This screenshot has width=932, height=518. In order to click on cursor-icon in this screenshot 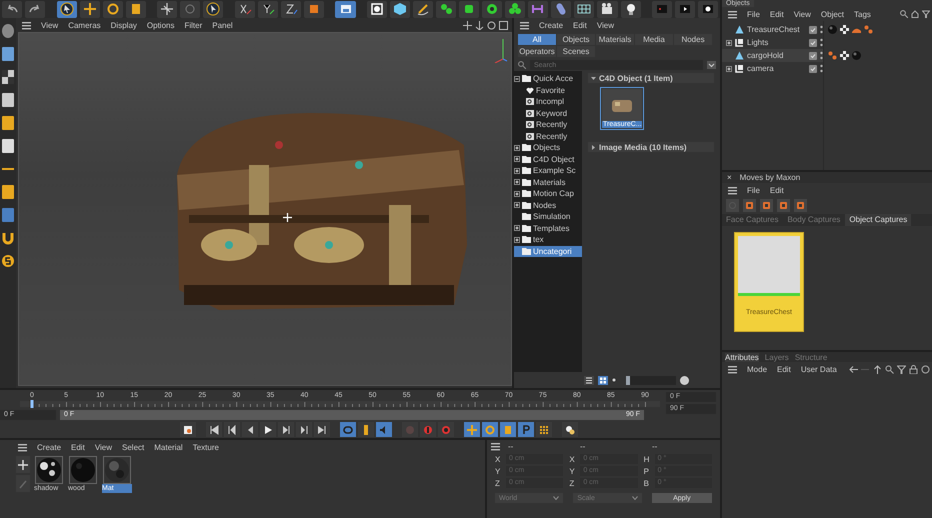, I will do `click(213, 9)`.